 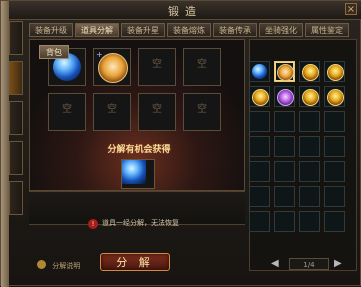 What do you see at coordinates (276, 264) in the screenshot?
I see `prev-page-icon: ◀` at bounding box center [276, 264].